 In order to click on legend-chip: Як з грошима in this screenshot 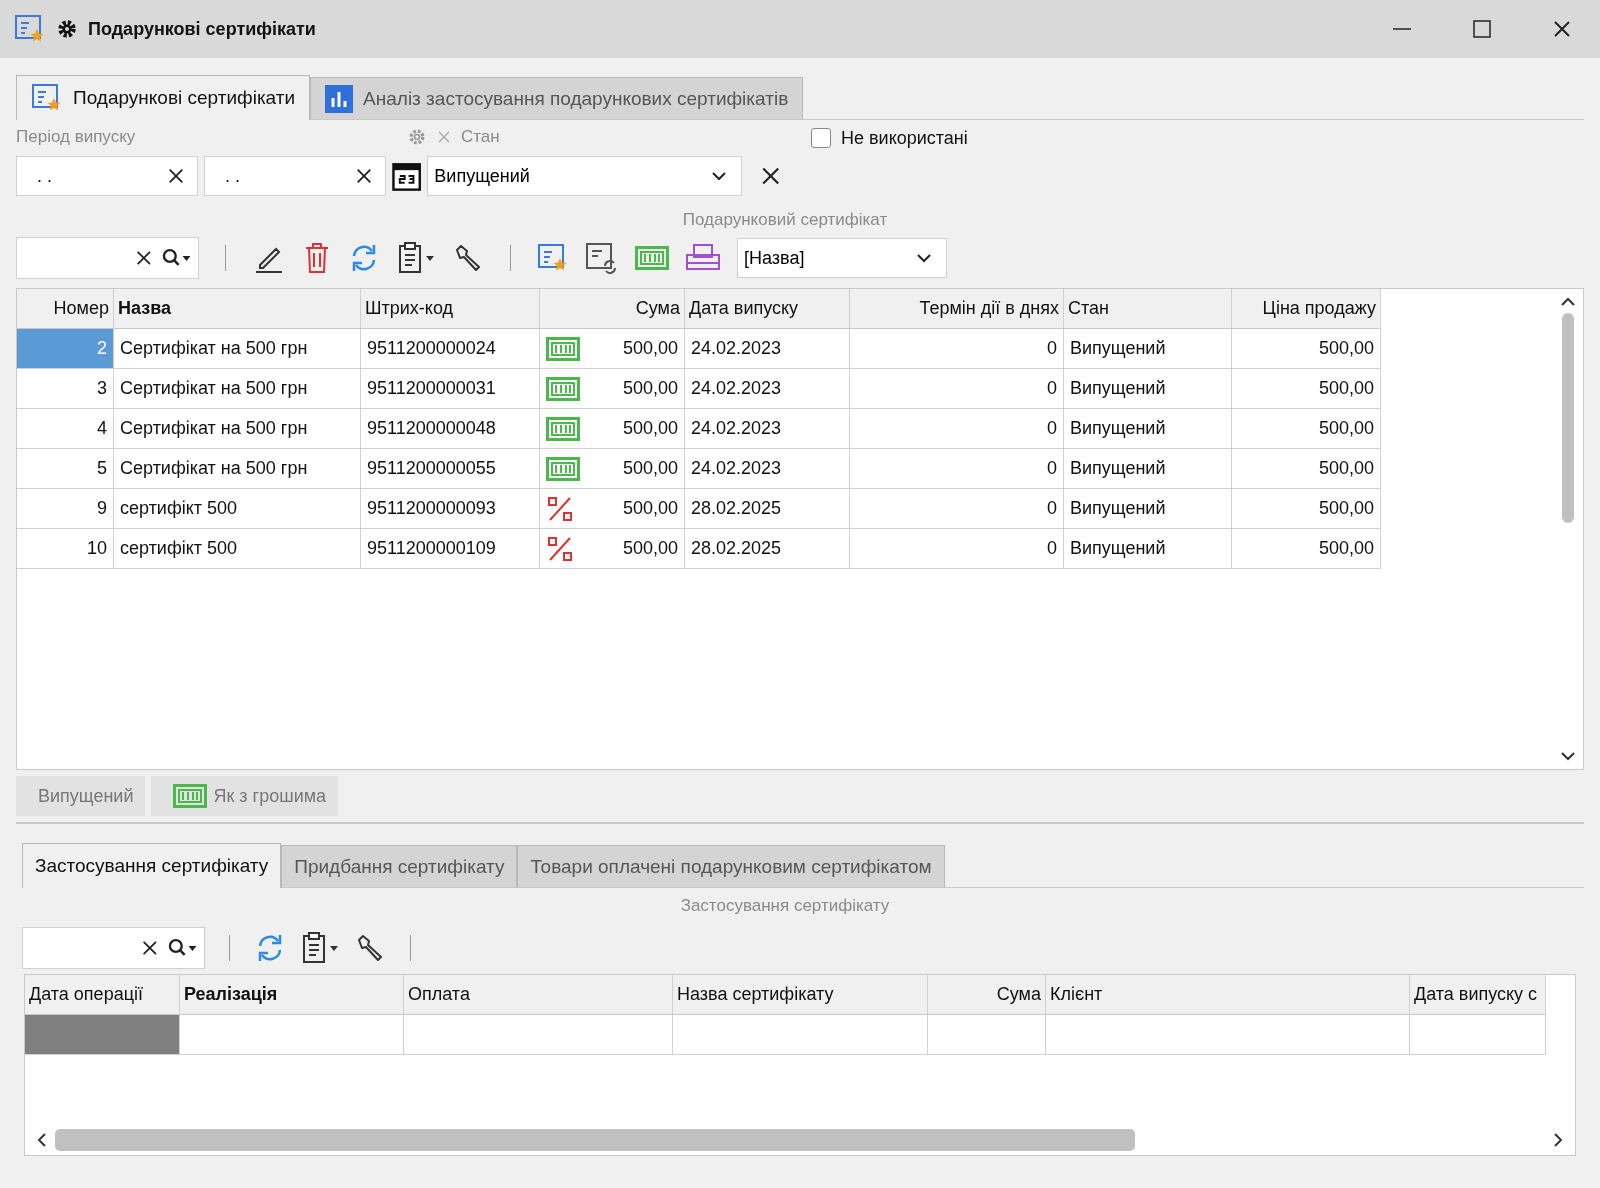, I will do `click(245, 796)`.